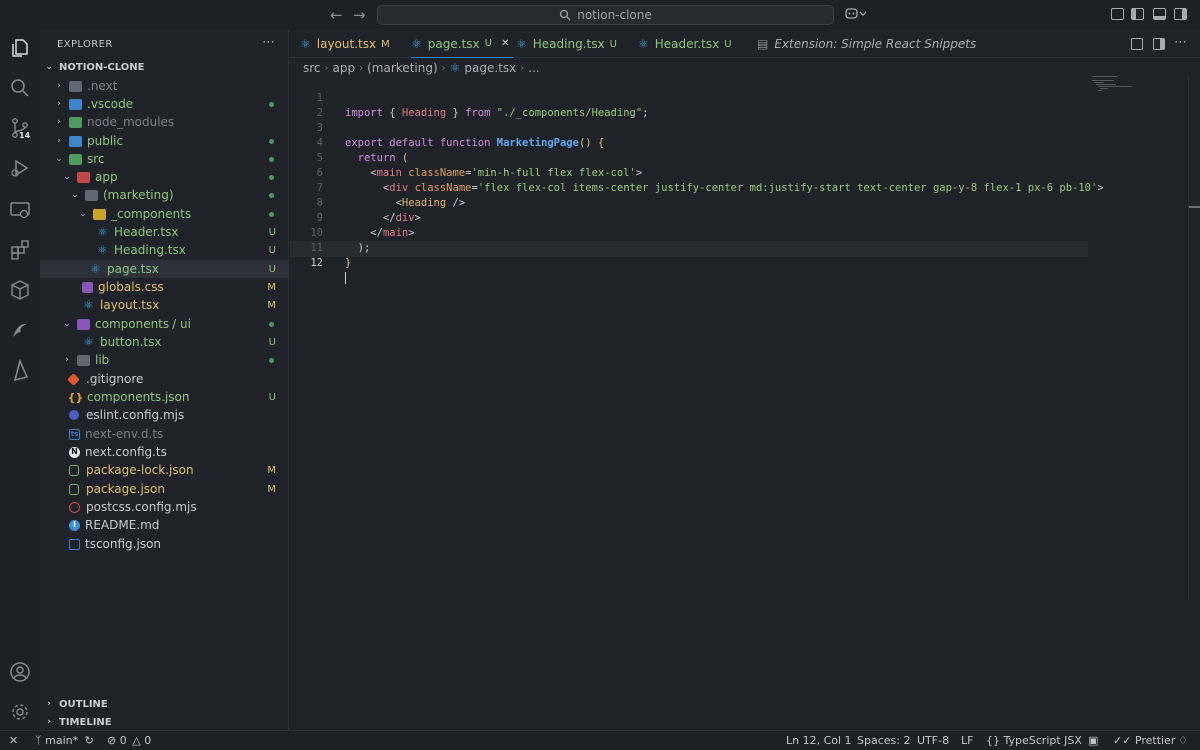 The image size is (1200, 750). Describe the element at coordinates (359, 15) in the screenshot. I see `arrow-right-icon: →` at that location.